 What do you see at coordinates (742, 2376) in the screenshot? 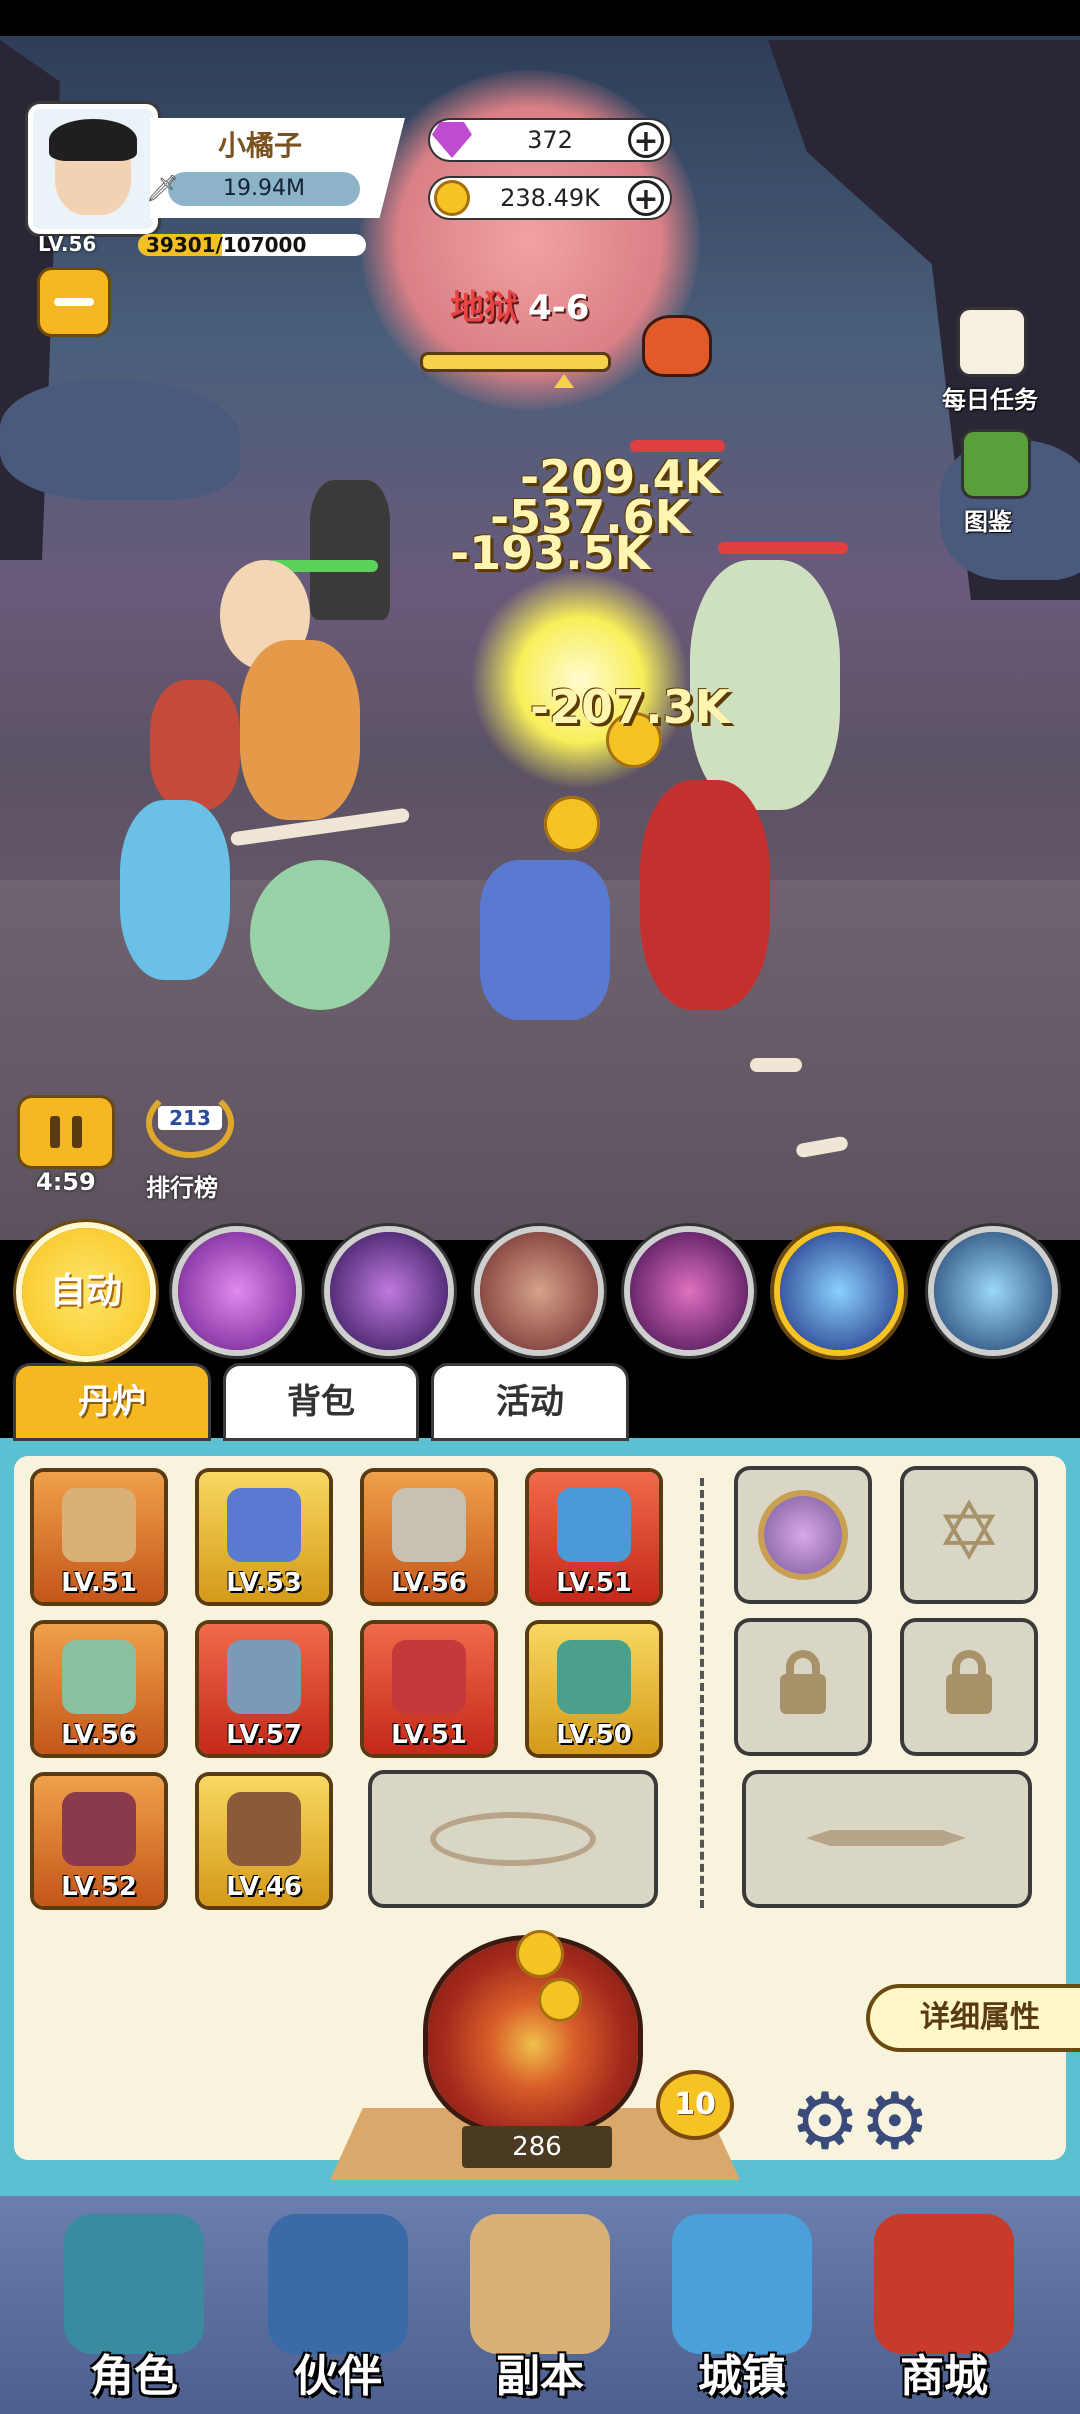
I see `nav-town-label: 城镇` at bounding box center [742, 2376].